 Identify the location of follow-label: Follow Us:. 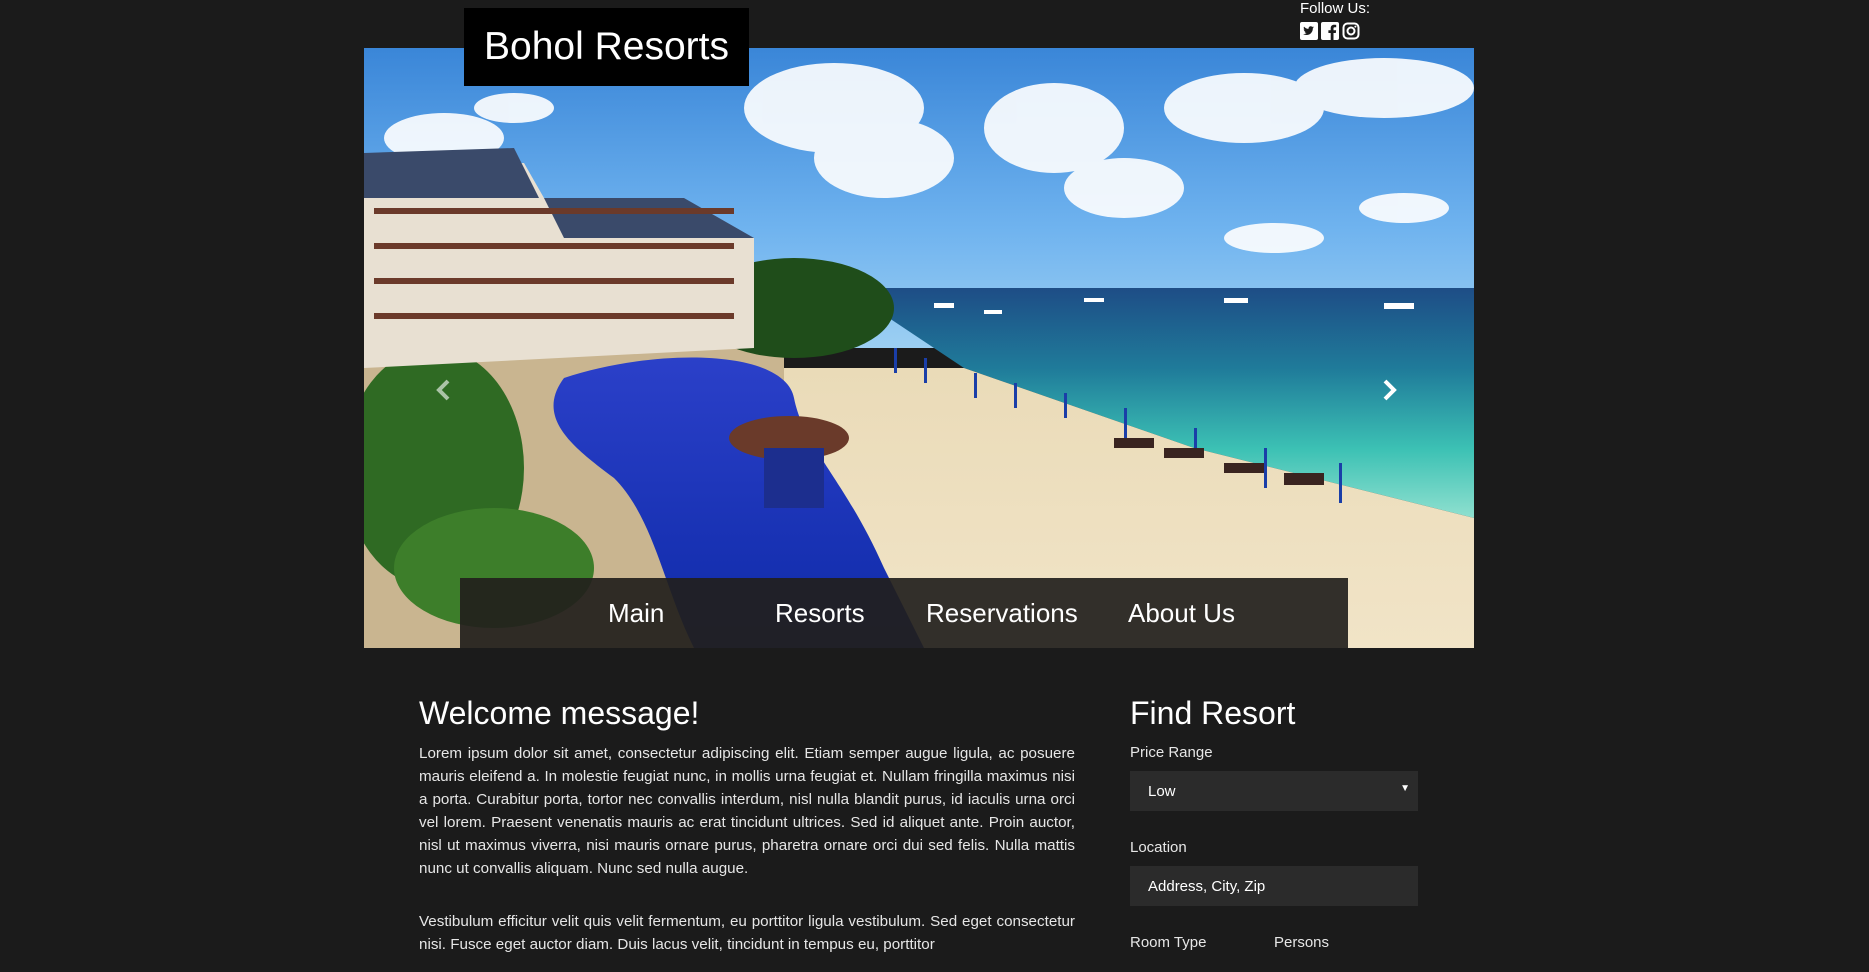
(1335, 8).